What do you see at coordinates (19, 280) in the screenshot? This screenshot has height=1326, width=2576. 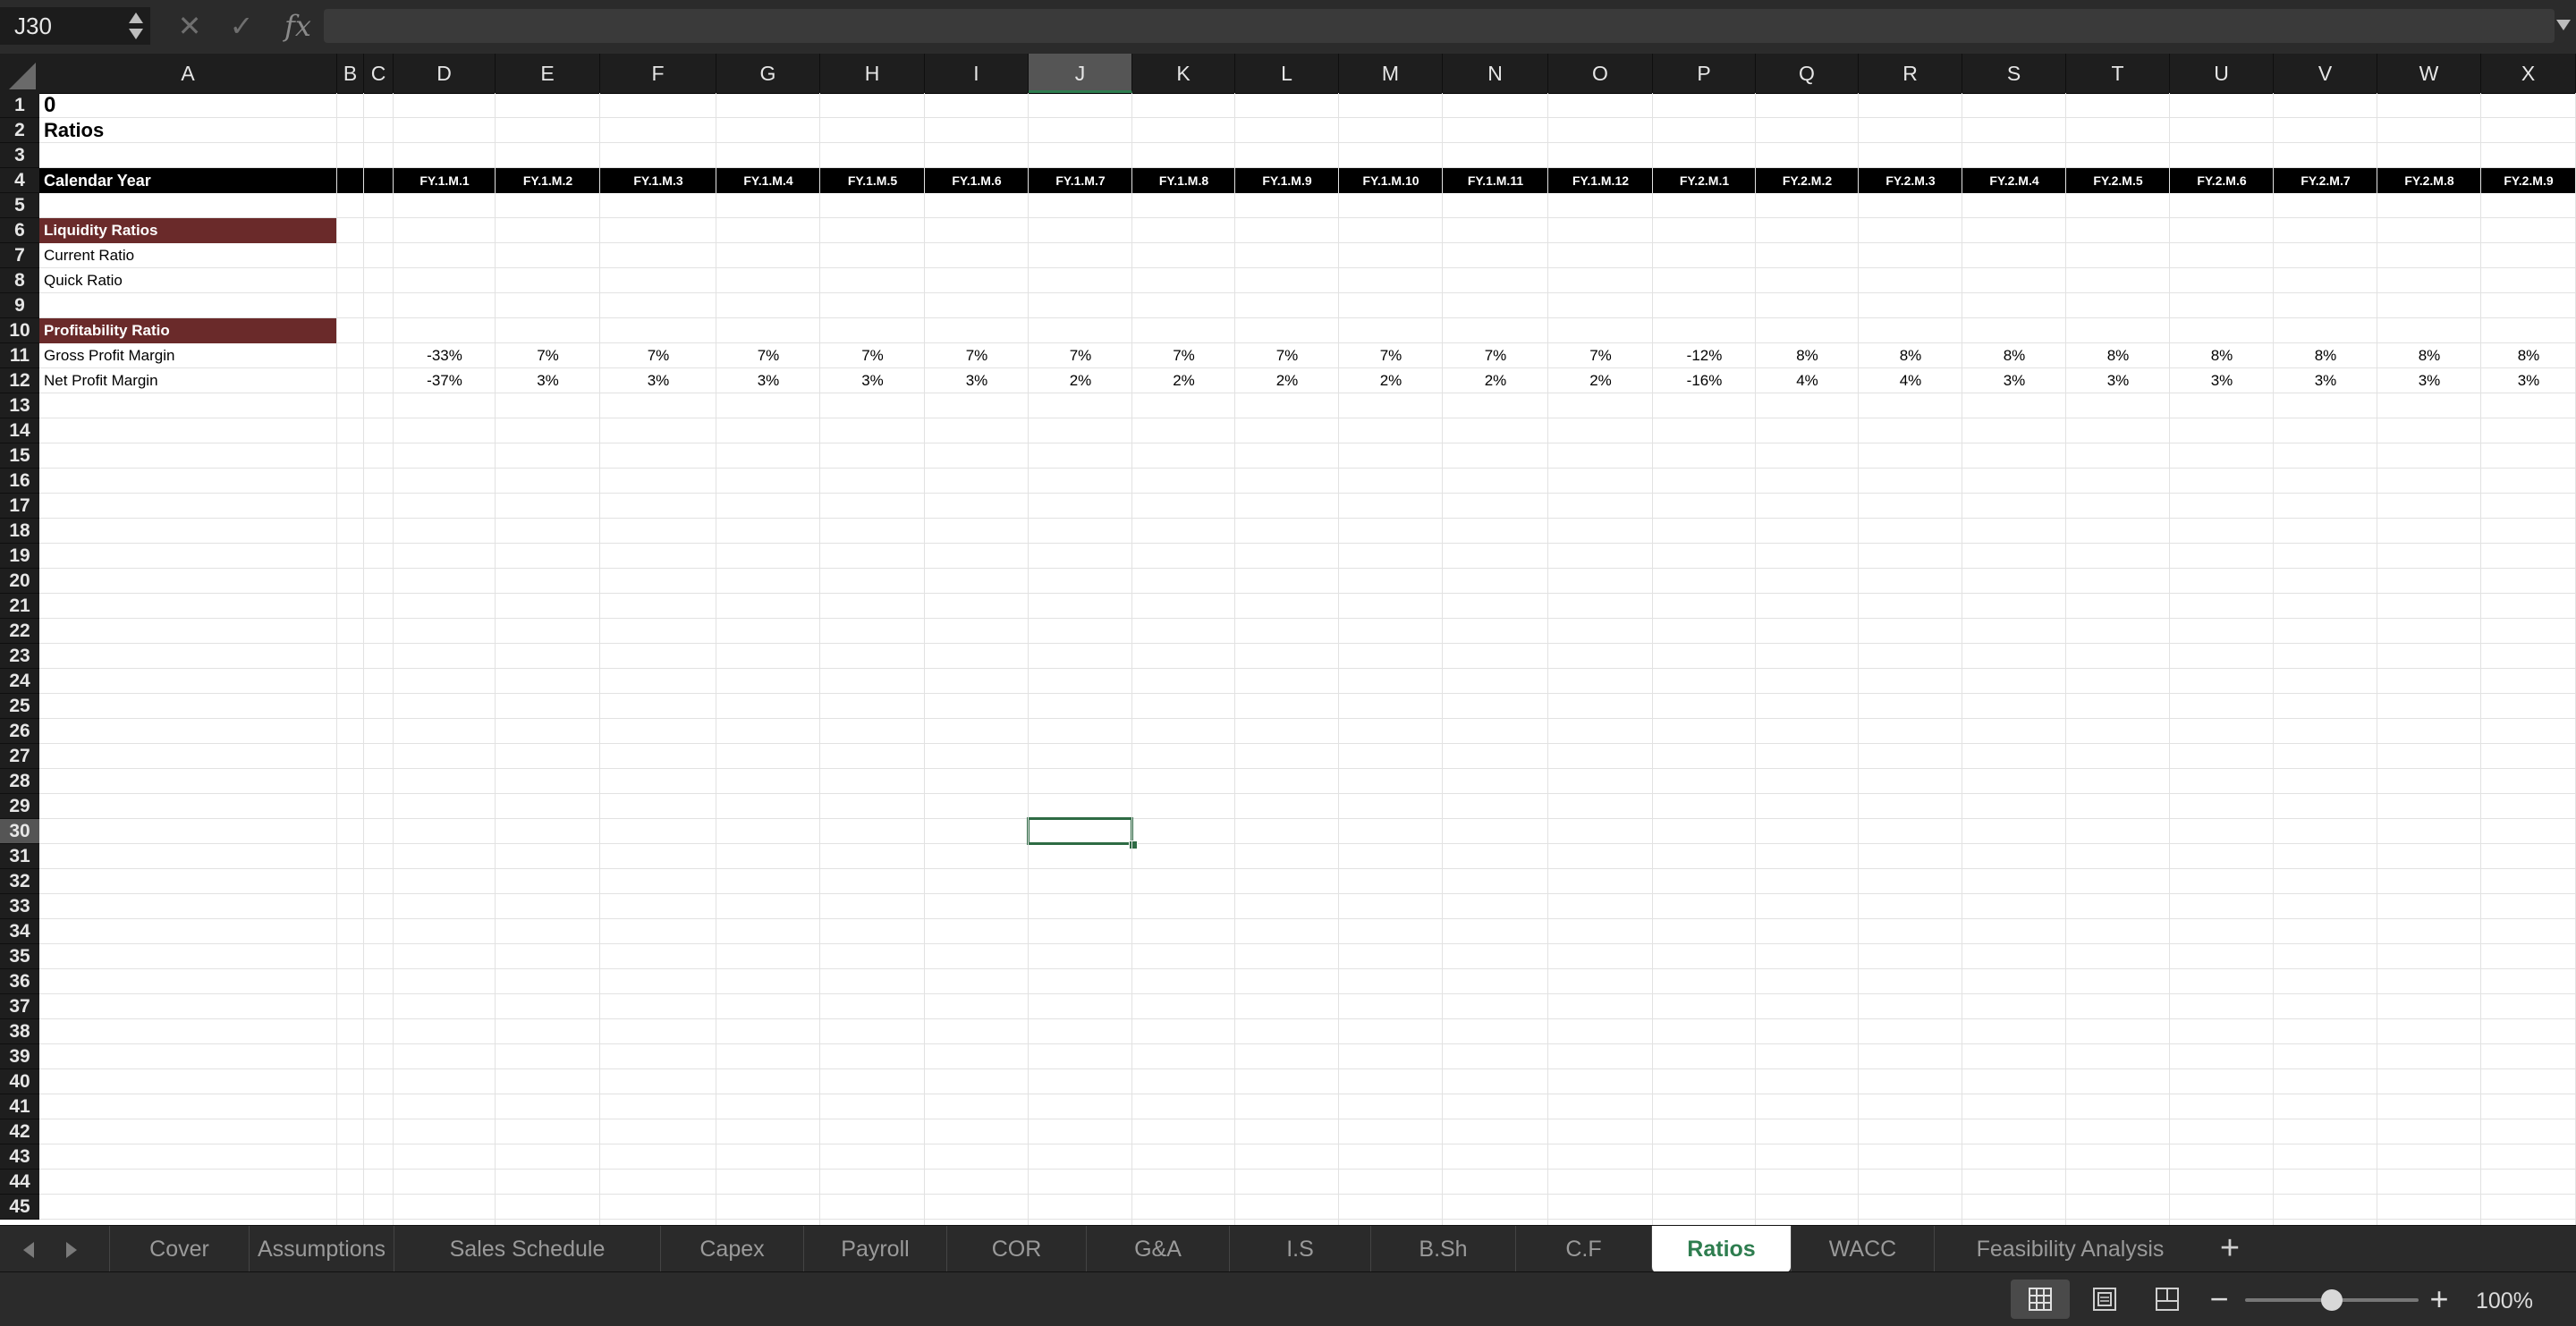 I see `row-header-8: 8` at bounding box center [19, 280].